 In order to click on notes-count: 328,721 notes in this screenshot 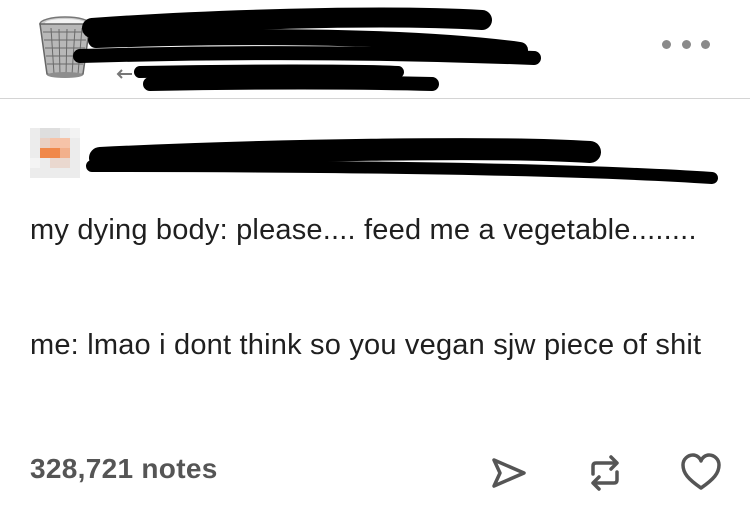, I will do `click(124, 469)`.